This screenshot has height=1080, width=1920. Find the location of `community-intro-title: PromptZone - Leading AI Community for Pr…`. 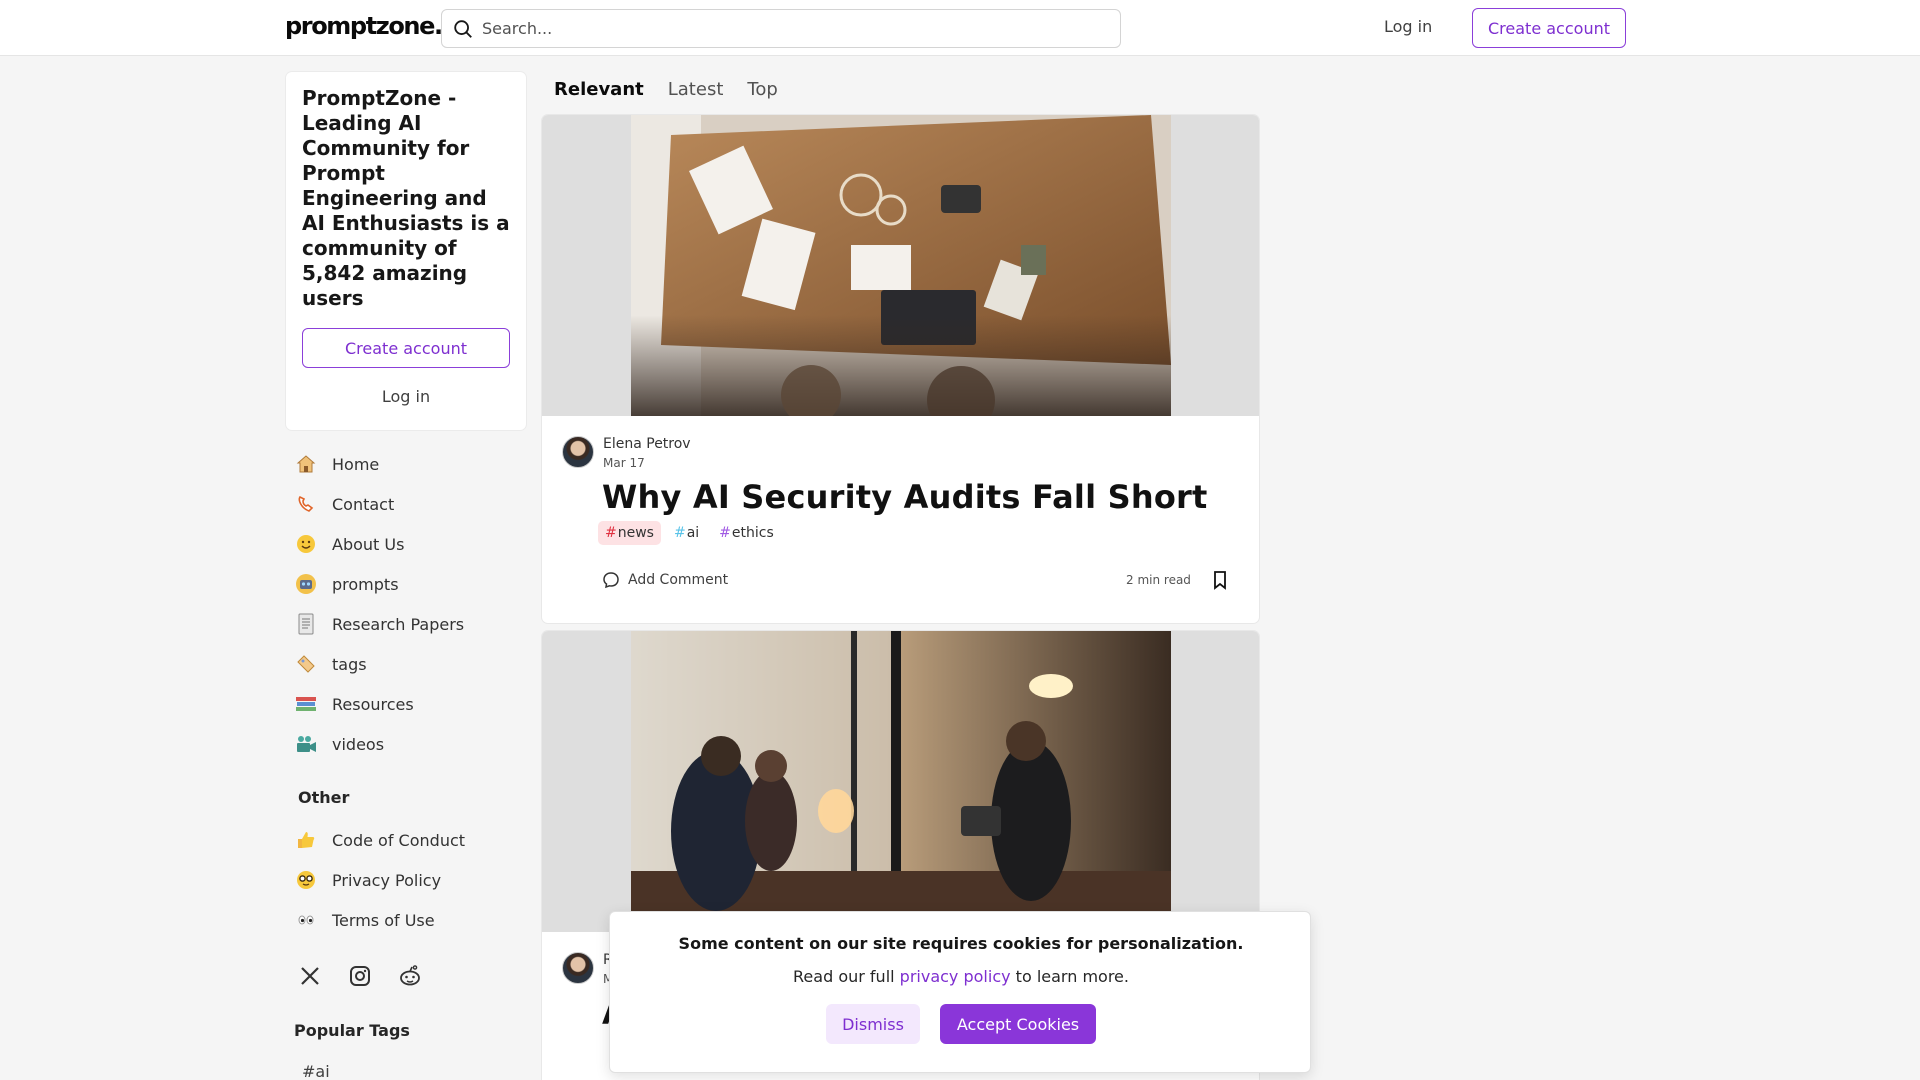

community-intro-title: PromptZone - Leading AI Community for Pr… is located at coordinates (406, 198).